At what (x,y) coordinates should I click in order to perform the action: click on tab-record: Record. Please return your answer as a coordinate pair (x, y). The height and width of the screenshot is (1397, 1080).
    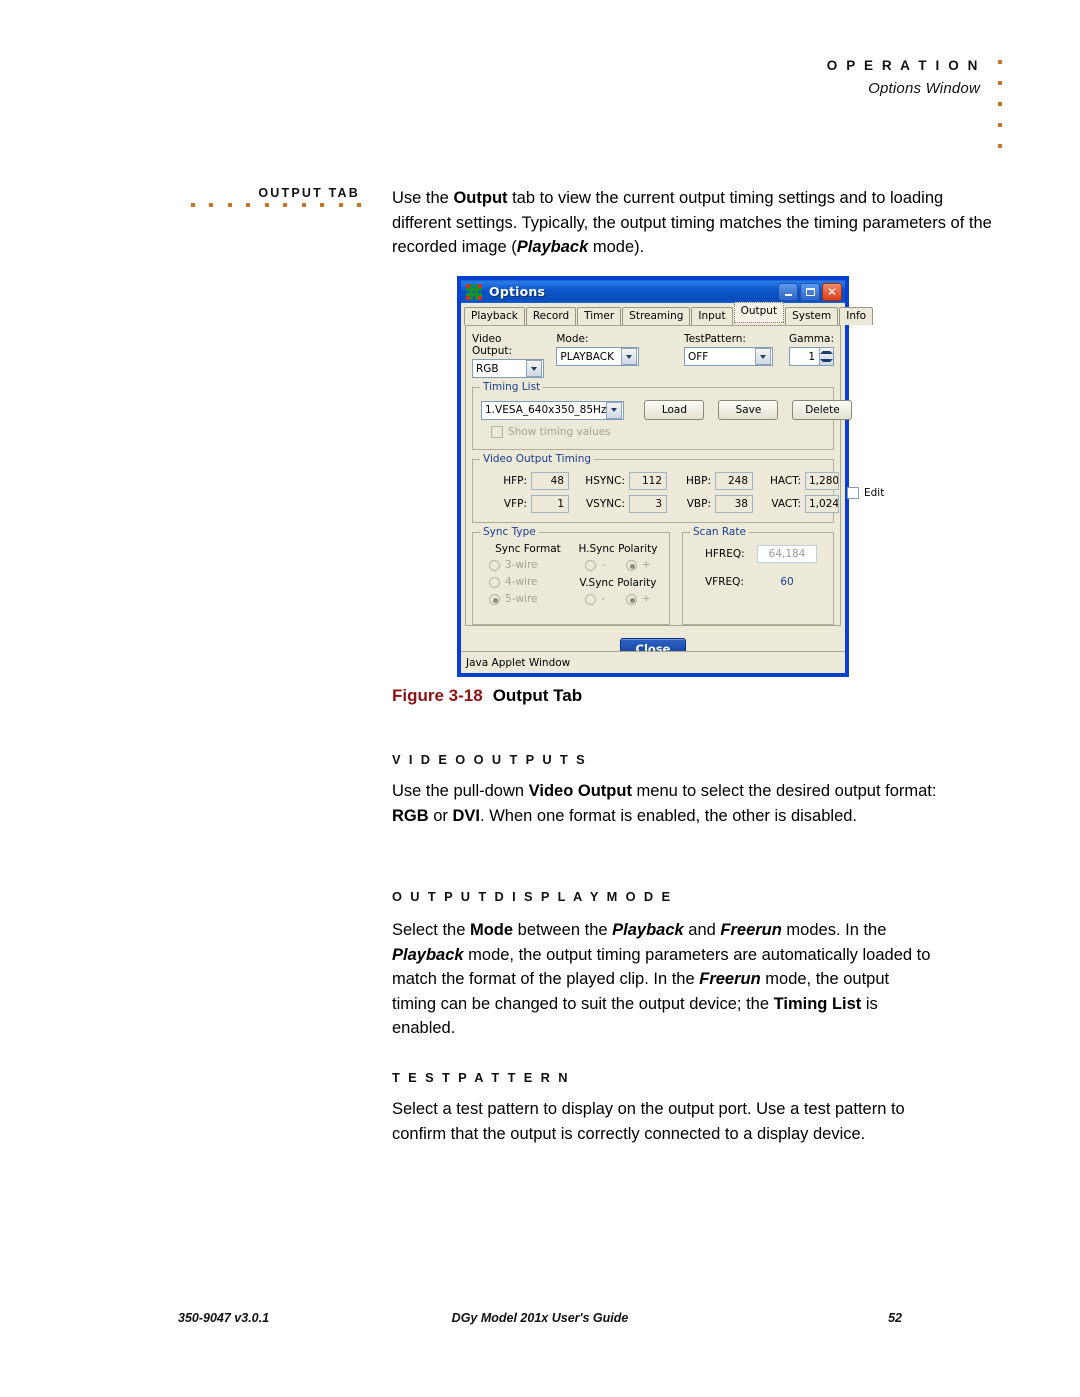
    Looking at the image, I should click on (551, 316).